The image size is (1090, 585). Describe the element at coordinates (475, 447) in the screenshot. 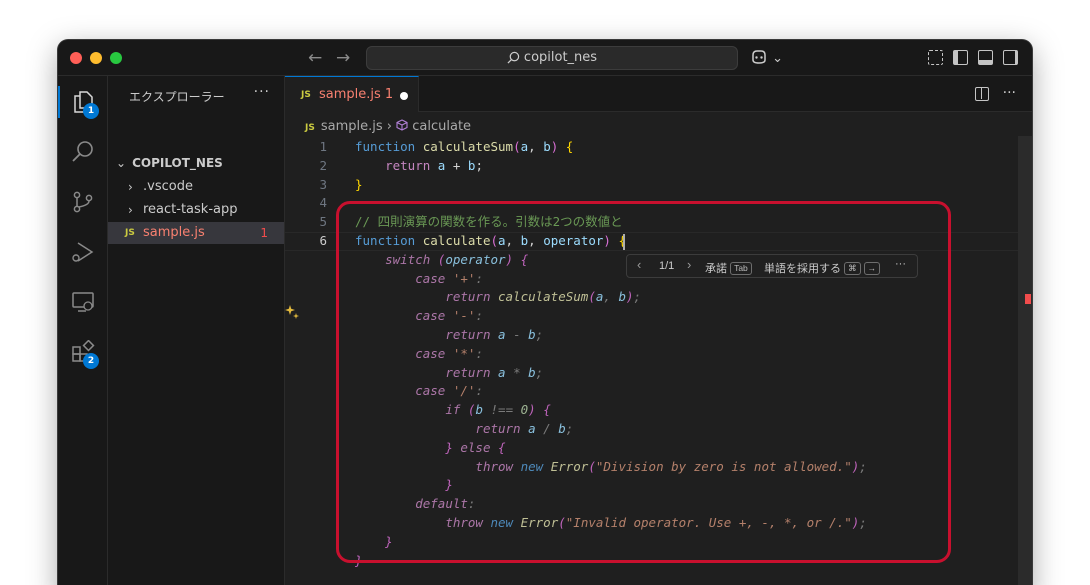

I see `ghost-suggestion-line: } else {` at that location.